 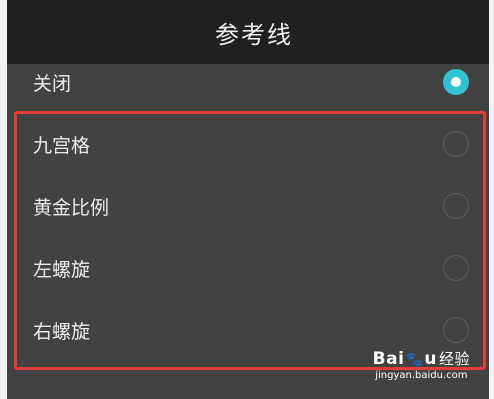 I want to click on radio-selected-icon, so click(x=456, y=82).